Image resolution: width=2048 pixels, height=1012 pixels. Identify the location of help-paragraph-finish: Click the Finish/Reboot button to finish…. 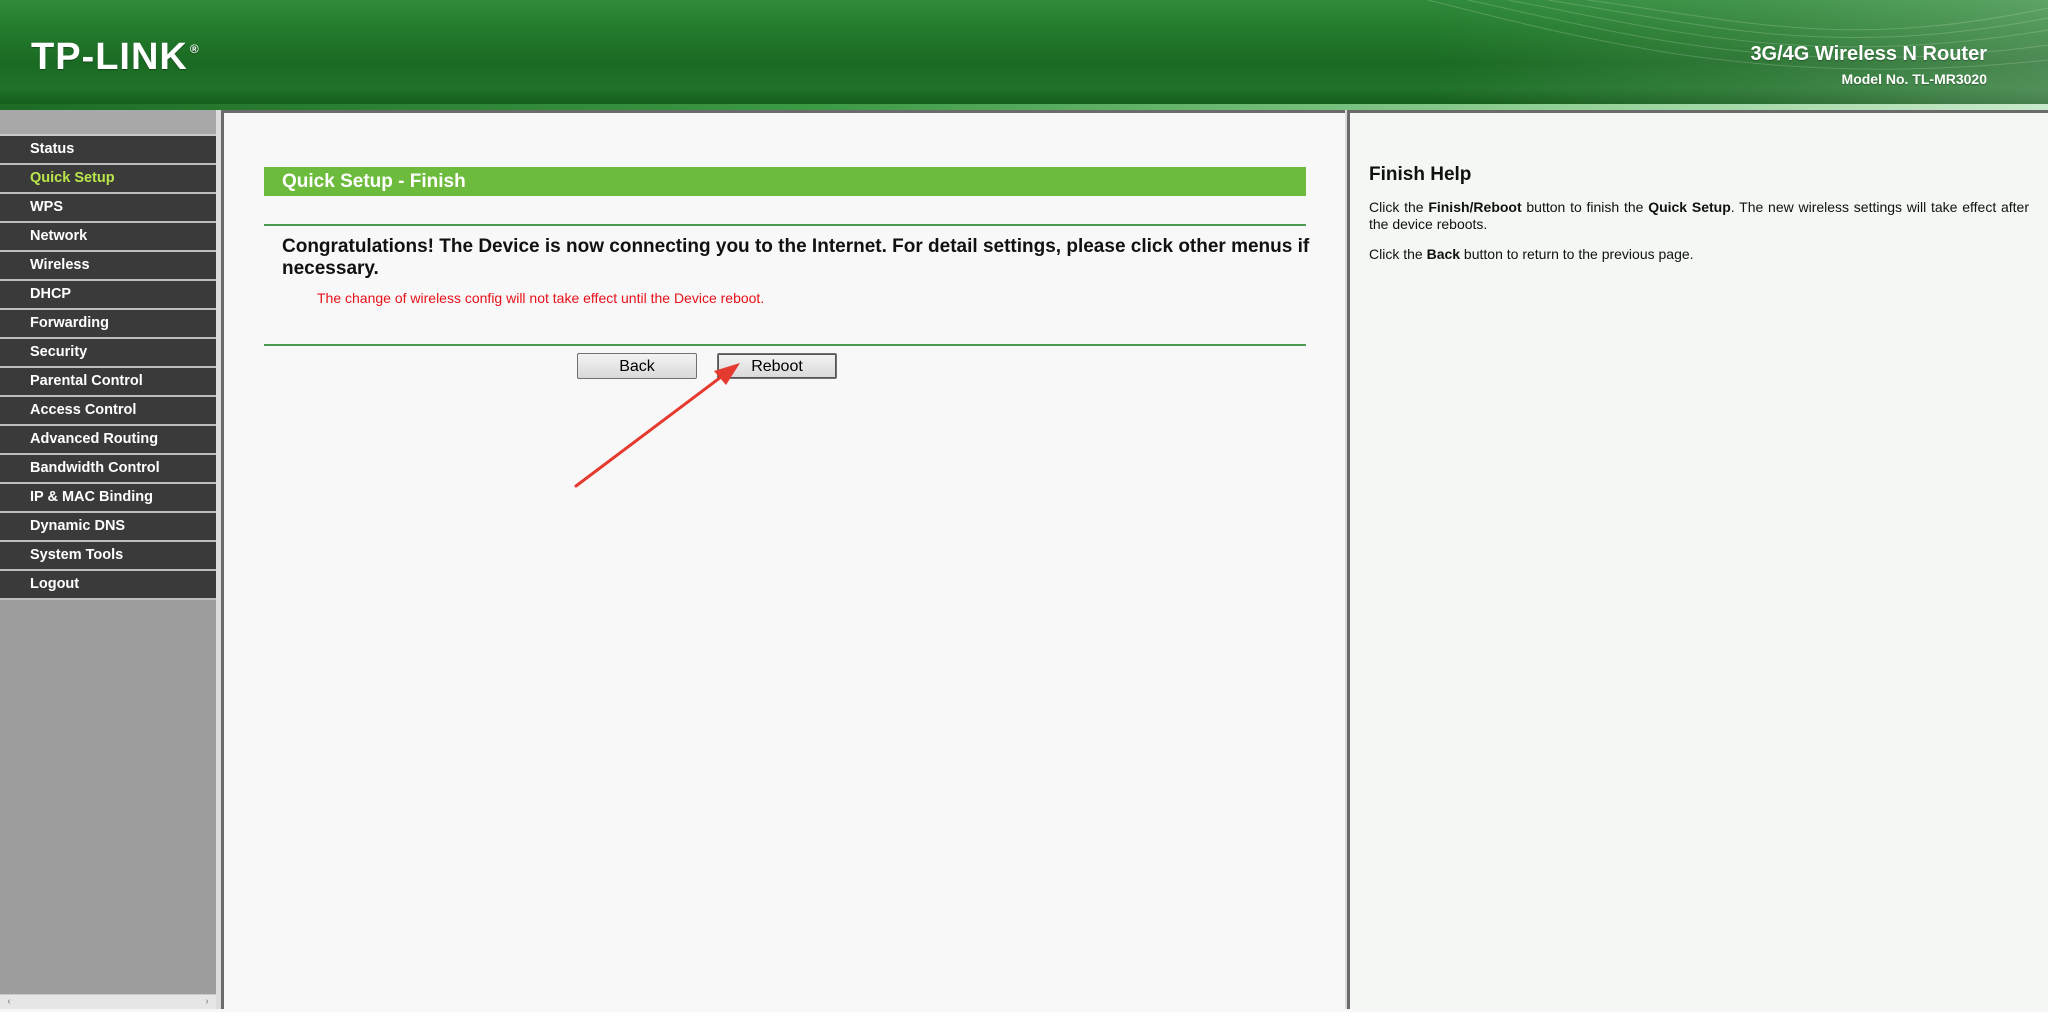
(1699, 216).